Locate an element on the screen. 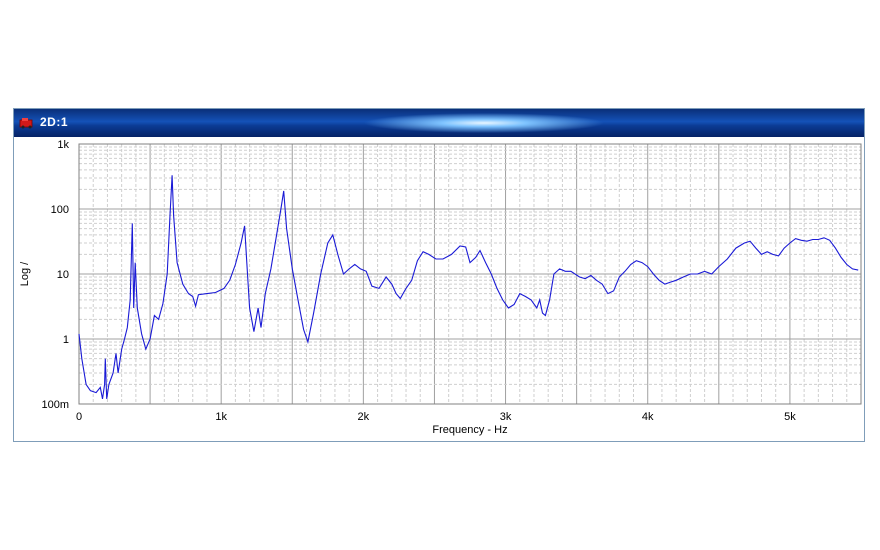 The image size is (880, 550). x-tick-label: 0 is located at coordinates (79, 417).